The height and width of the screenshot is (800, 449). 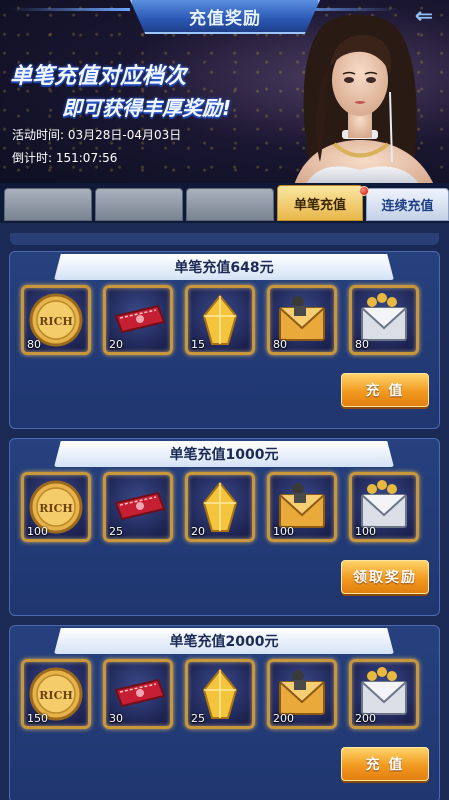 I want to click on title-ornament-left, so click(x=70, y=9).